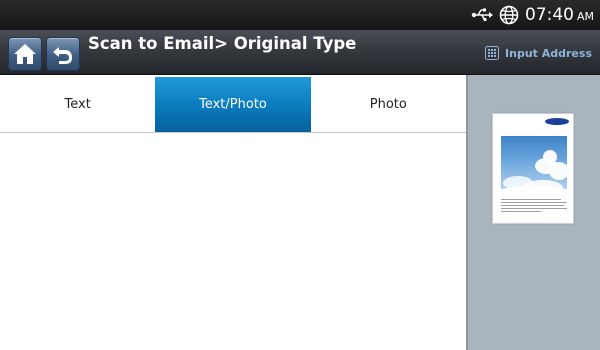 The image size is (600, 350). Describe the element at coordinates (509, 15) in the screenshot. I see `globe-icon` at that location.